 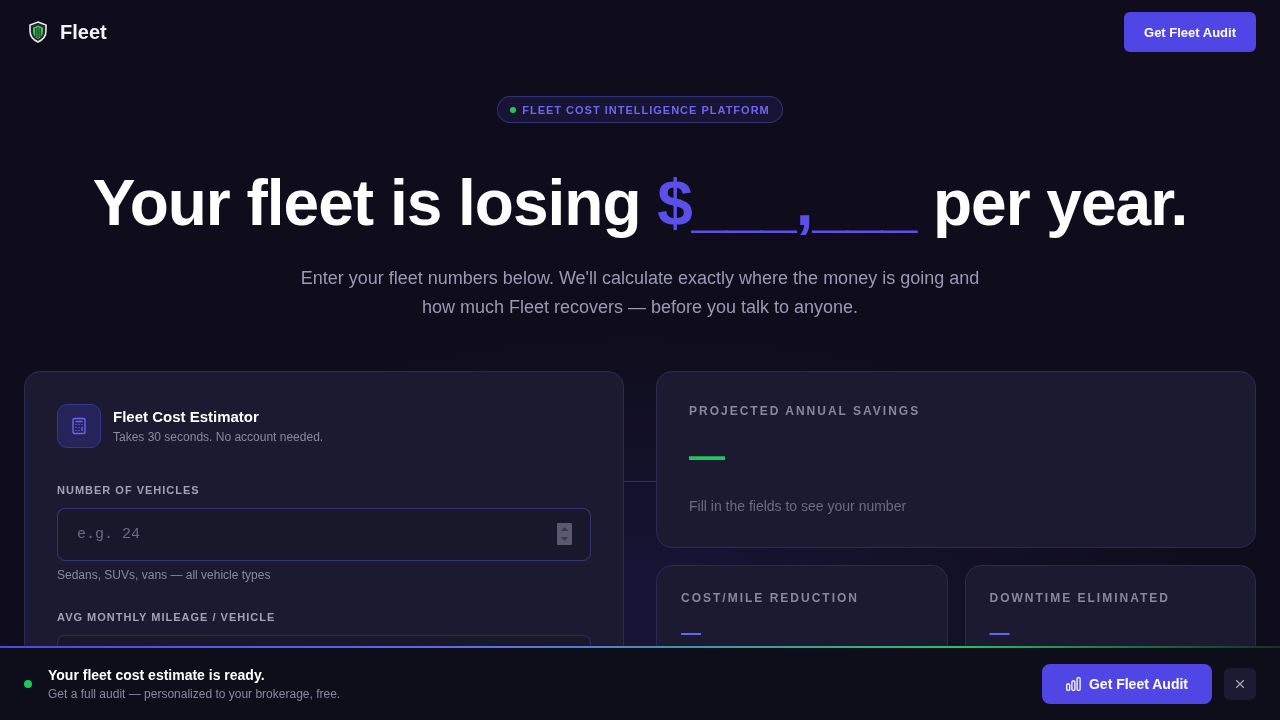 What do you see at coordinates (156, 675) in the screenshot?
I see `bar-title: Your fleet cost estimate is ready.` at bounding box center [156, 675].